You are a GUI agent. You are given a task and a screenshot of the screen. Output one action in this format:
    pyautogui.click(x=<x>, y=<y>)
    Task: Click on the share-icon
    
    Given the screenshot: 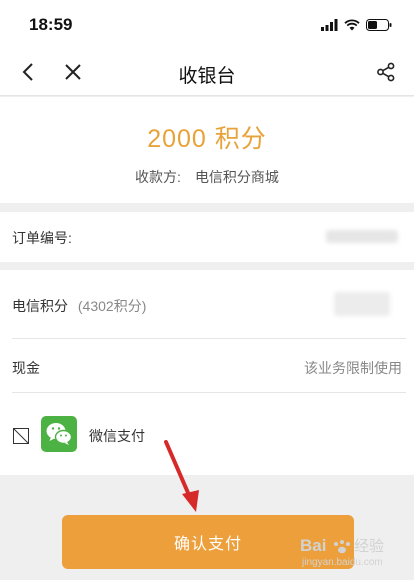 What is the action you would take?
    pyautogui.click(x=386, y=72)
    